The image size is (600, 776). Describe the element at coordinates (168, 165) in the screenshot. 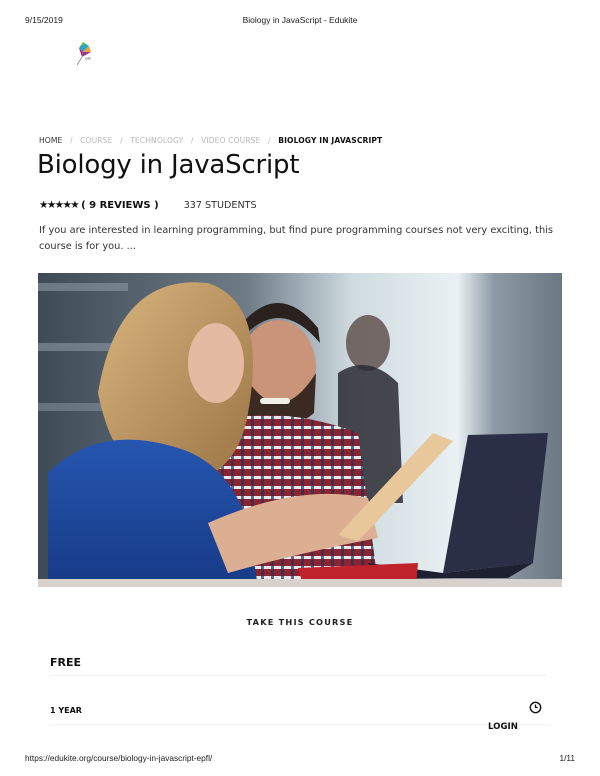

I see `page-title: Biology in JavaScript` at that location.